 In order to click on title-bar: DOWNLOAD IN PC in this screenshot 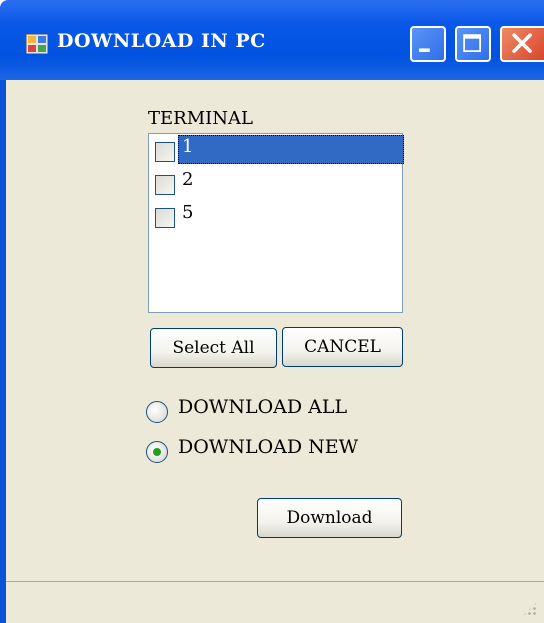, I will do `click(272, 40)`.